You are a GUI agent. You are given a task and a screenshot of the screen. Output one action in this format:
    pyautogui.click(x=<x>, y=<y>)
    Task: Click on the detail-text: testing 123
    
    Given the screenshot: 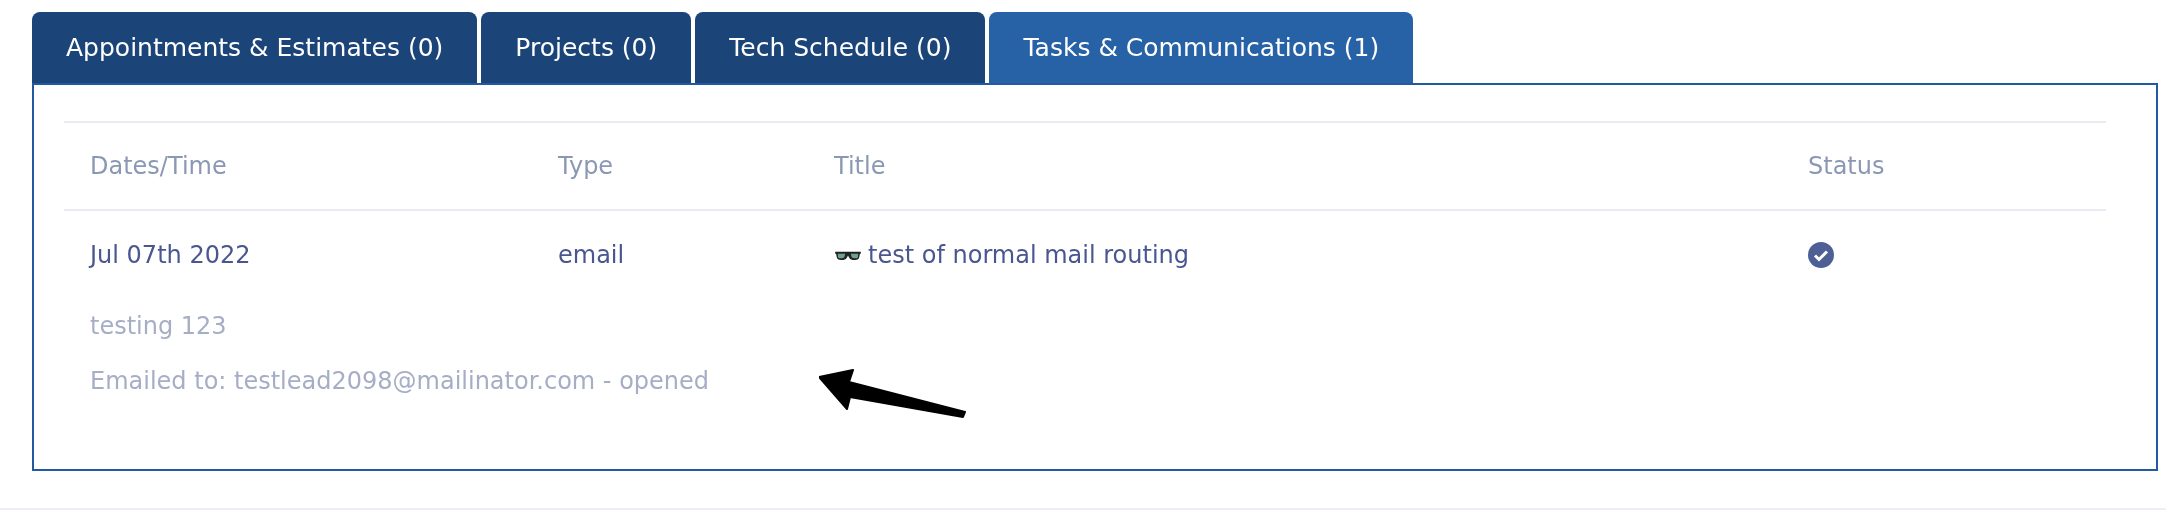 What is the action you would take?
    pyautogui.click(x=158, y=326)
    